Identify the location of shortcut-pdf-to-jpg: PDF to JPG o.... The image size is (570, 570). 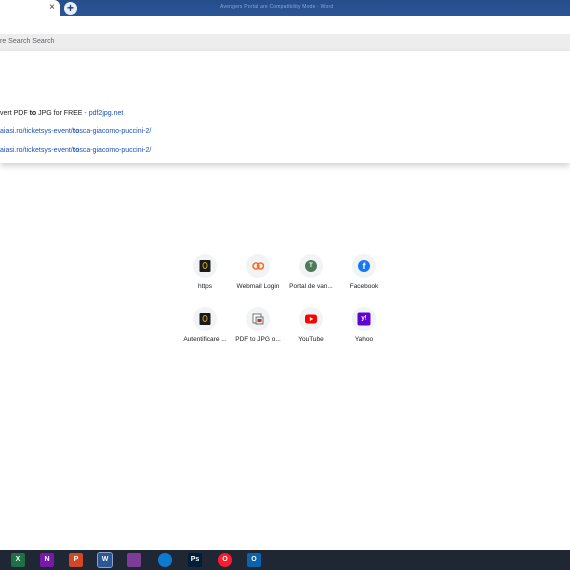
(258, 328).